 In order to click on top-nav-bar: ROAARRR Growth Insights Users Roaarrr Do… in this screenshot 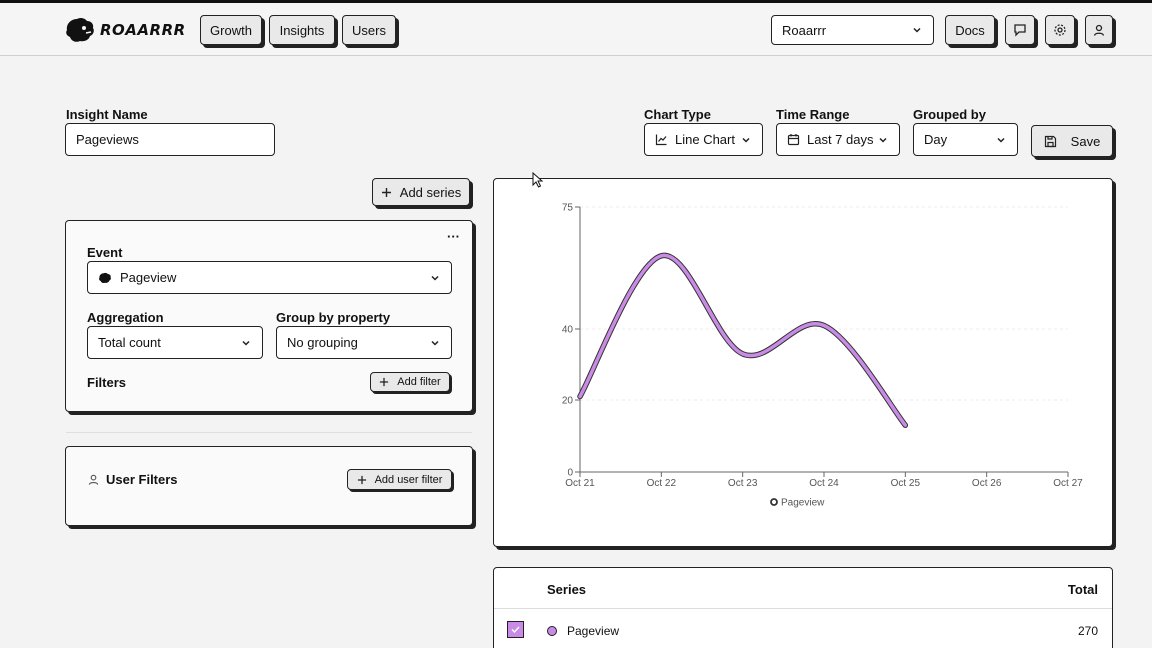, I will do `click(576, 28)`.